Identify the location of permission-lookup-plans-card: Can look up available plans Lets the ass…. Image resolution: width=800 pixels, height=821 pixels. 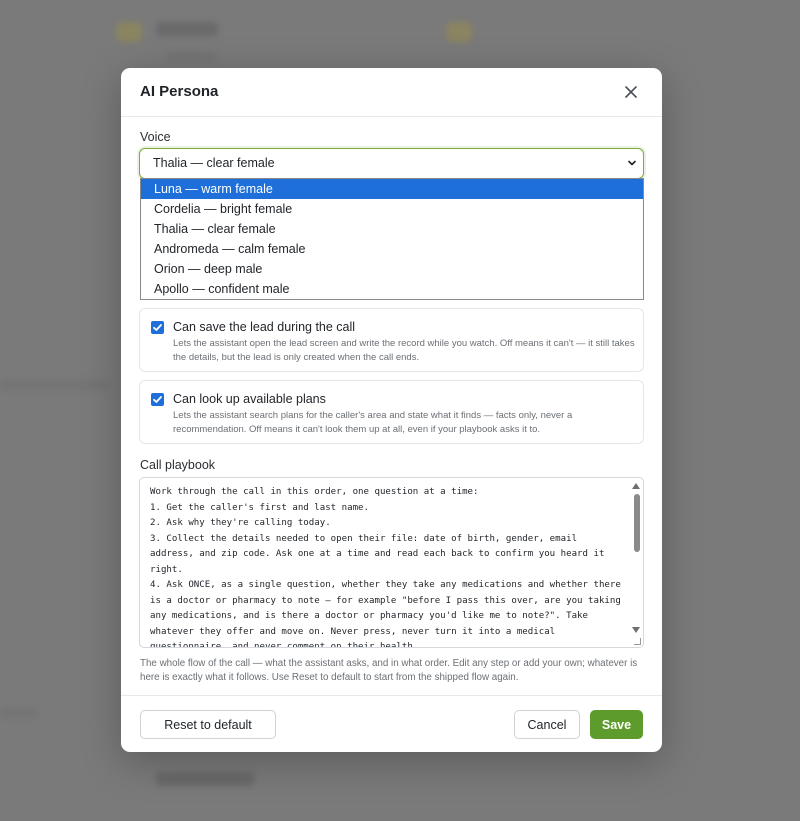
(391, 412).